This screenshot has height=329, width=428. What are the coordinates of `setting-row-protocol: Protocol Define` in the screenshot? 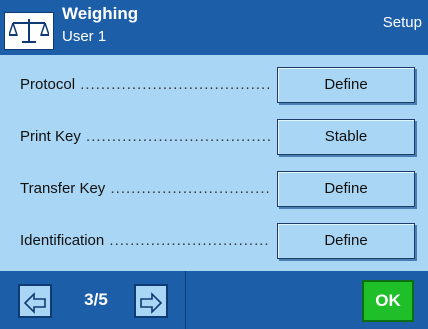 It's located at (214, 85).